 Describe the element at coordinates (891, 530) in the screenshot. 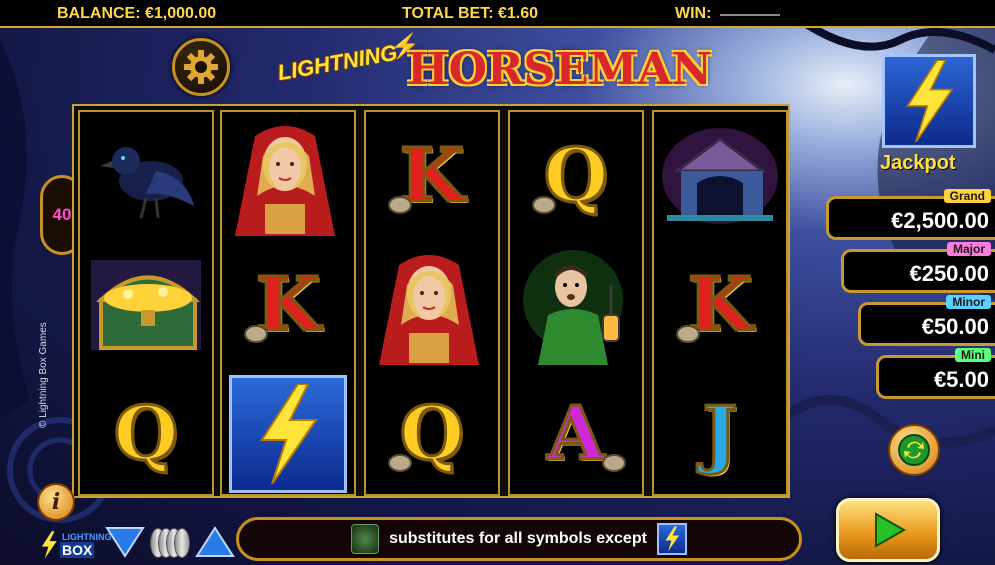

I see `play-icon` at that location.